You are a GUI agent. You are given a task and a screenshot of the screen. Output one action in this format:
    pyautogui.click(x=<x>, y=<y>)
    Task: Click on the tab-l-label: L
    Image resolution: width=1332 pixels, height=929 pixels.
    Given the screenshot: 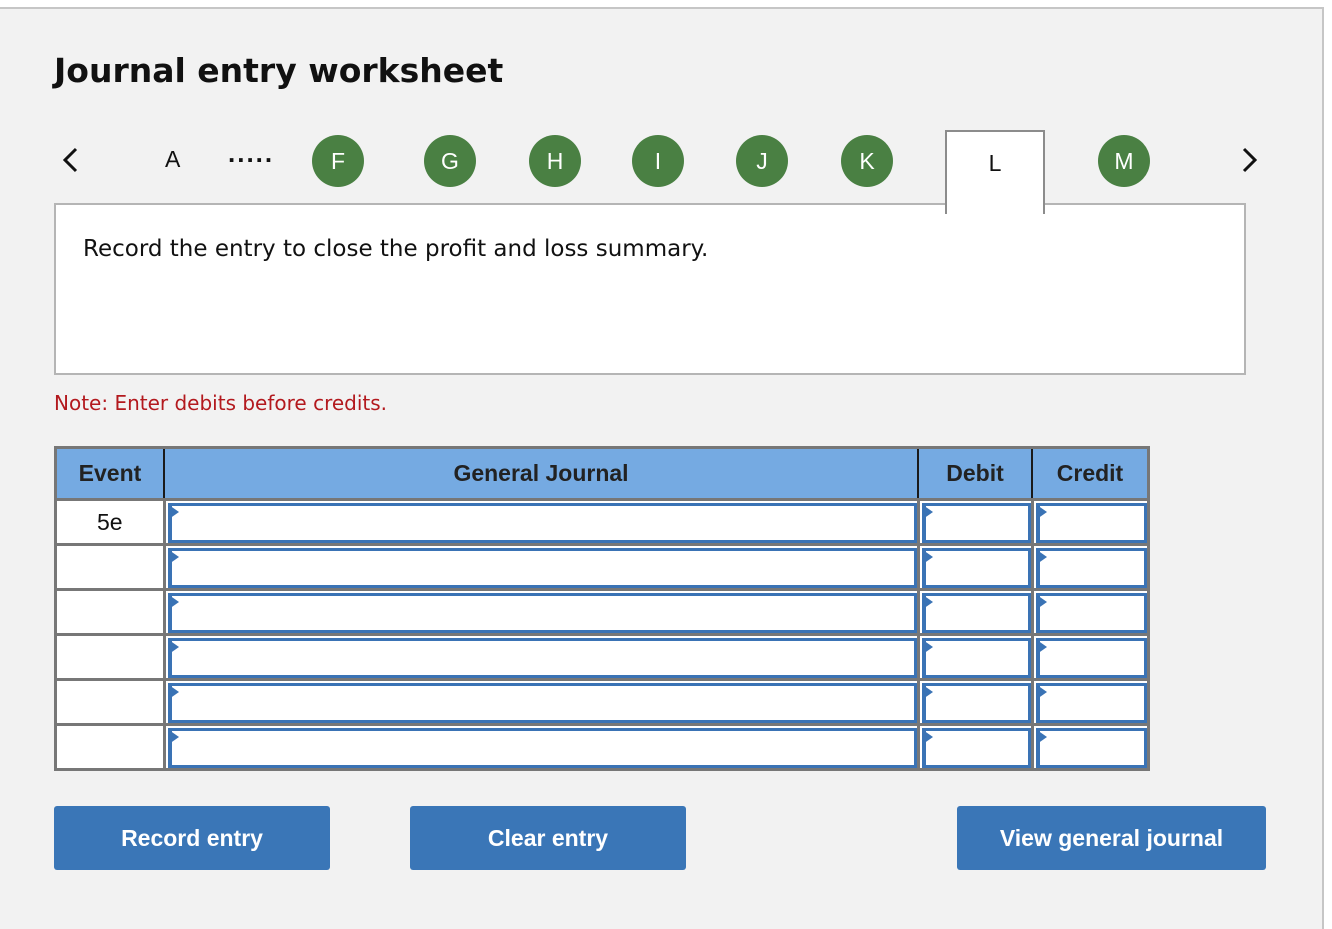 What is the action you would take?
    pyautogui.click(x=995, y=163)
    